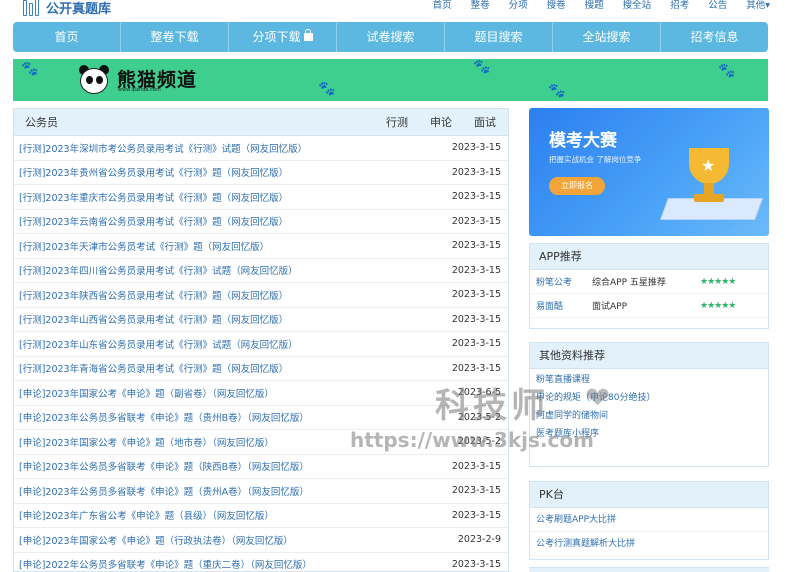 Image resolution: width=800 pixels, height=572 pixels. Describe the element at coordinates (442, 5) in the screenshot. I see `top-link-home: 首页` at that location.